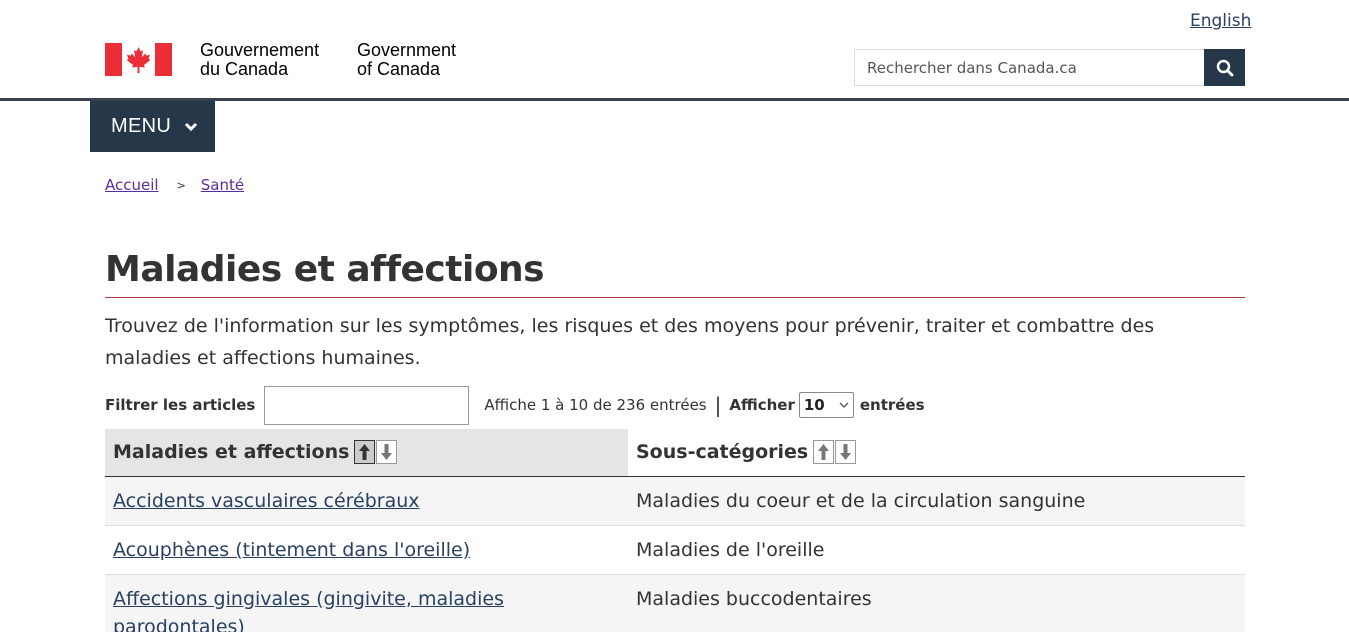  I want to click on page-size-value: 10, so click(814, 405).